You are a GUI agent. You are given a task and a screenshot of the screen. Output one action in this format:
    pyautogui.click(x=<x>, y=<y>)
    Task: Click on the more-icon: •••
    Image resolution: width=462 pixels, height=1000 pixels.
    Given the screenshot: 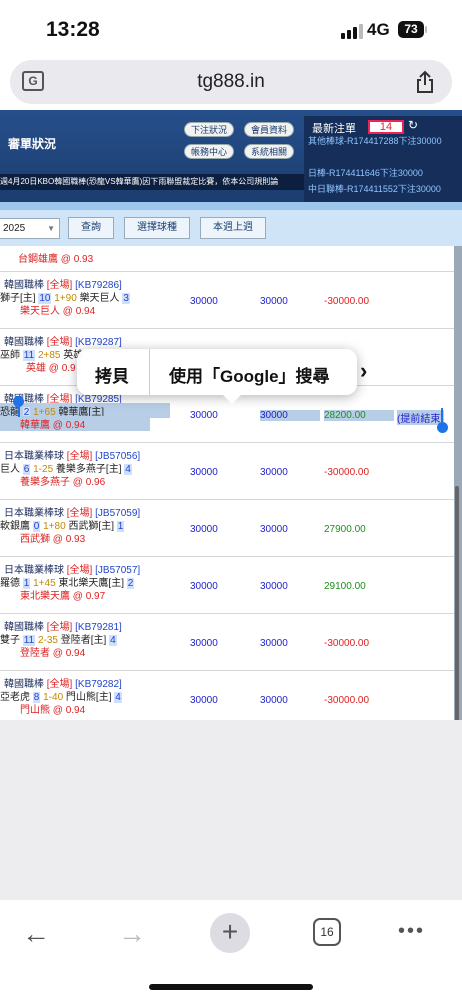 What is the action you would take?
    pyautogui.click(x=411, y=931)
    